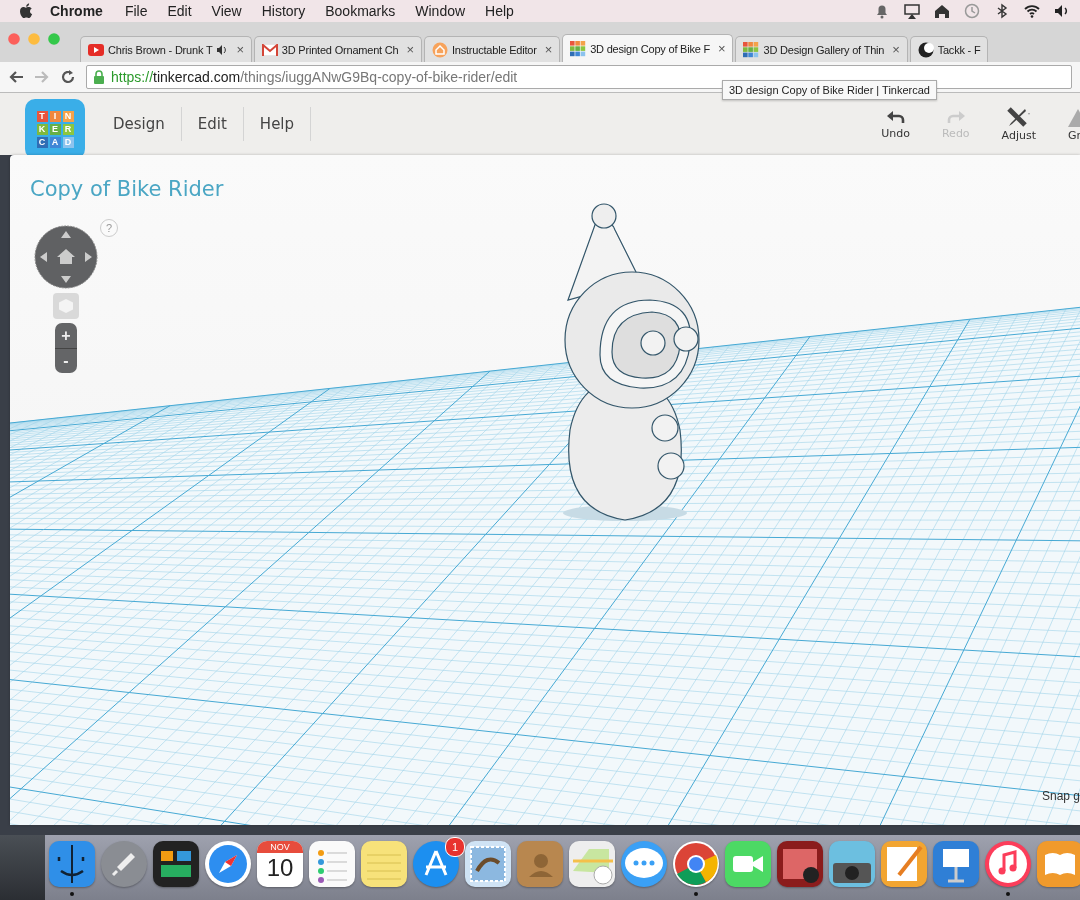 The width and height of the screenshot is (1080, 900). I want to click on clock-icon, so click(972, 11).